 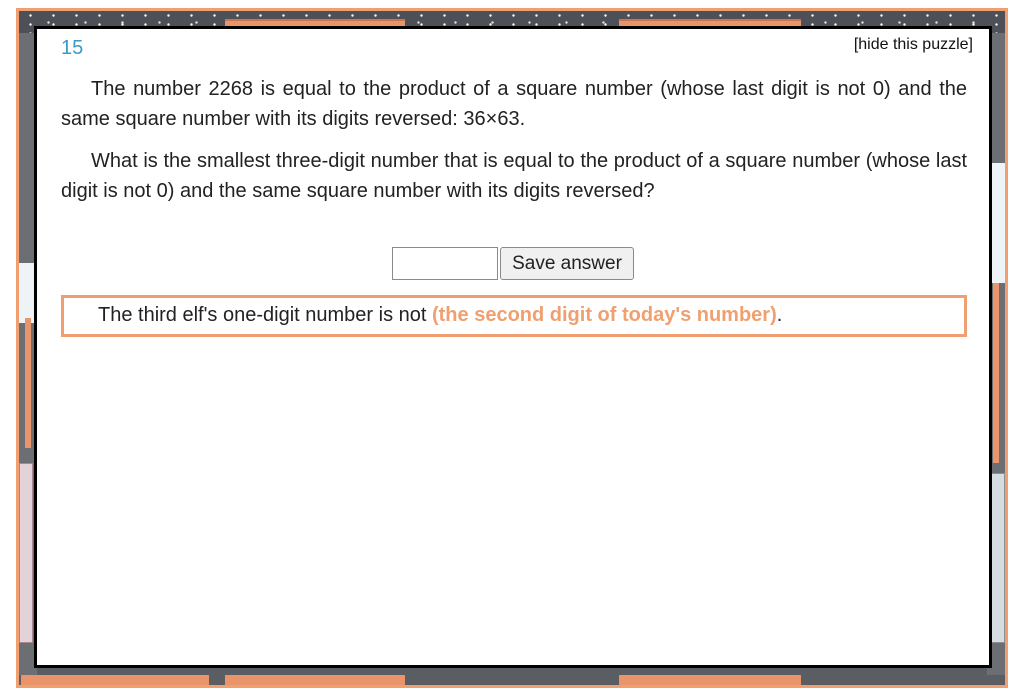 What do you see at coordinates (265, 315) in the screenshot?
I see `clue-text: The third elf's one-digit number is not` at bounding box center [265, 315].